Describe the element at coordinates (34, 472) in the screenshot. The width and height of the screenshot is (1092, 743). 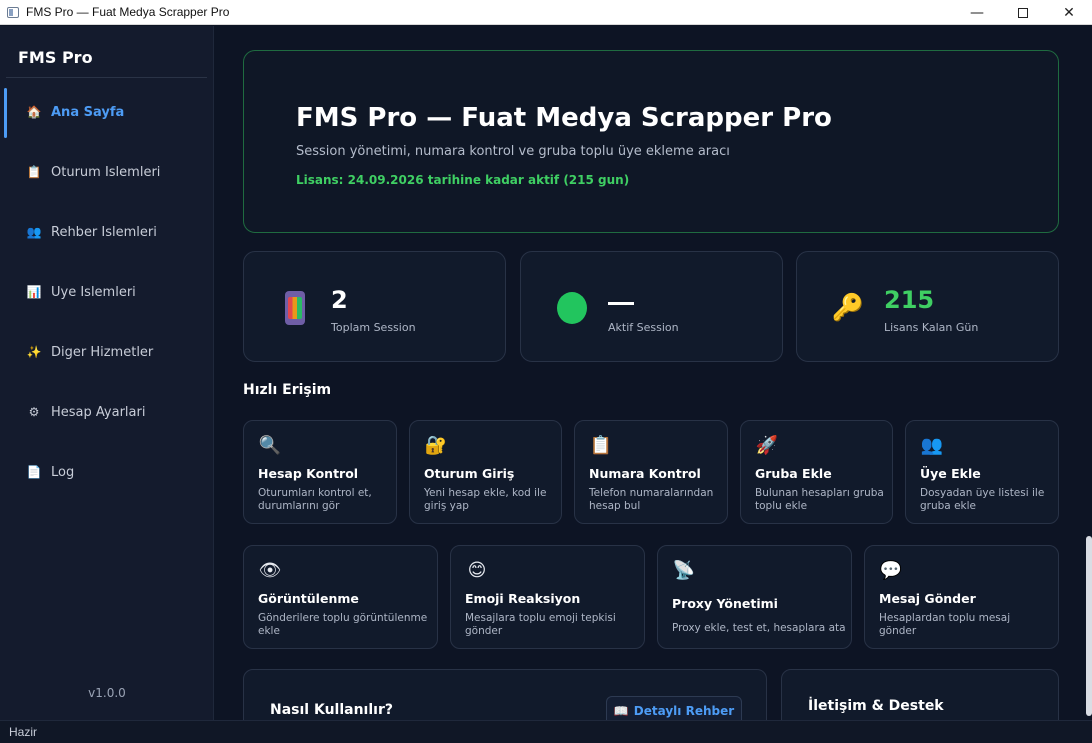
I see `document-icon: 📄` at that location.